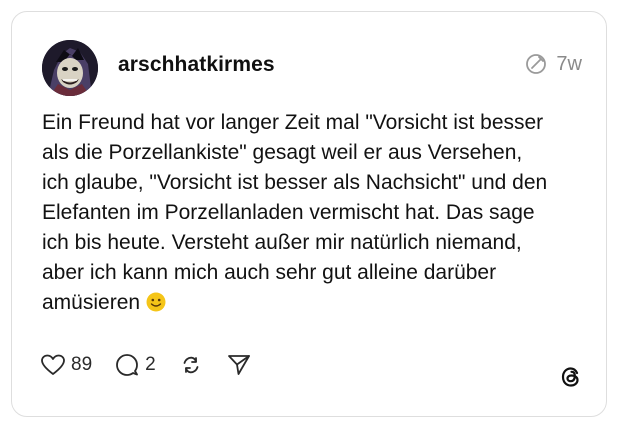  I want to click on repost-icon, so click(191, 365).